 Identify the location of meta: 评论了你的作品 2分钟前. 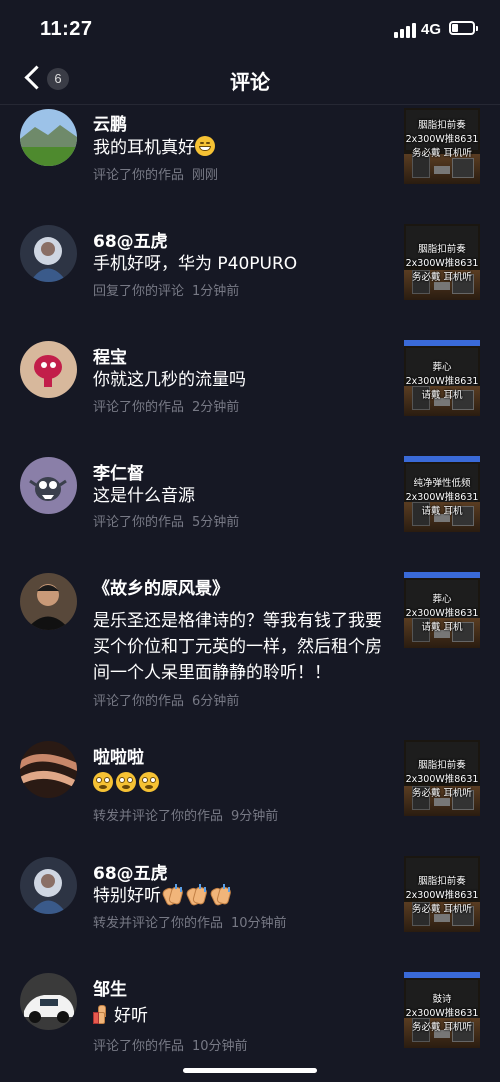
(166, 405).